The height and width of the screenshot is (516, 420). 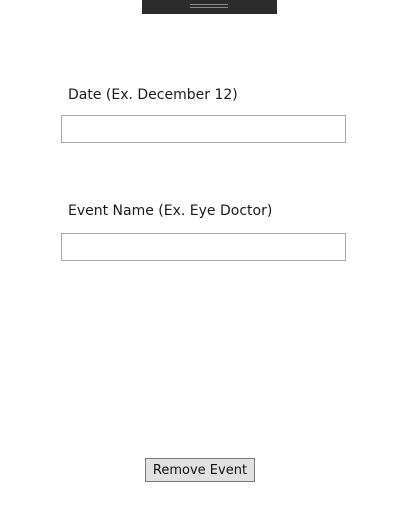 What do you see at coordinates (153, 95) in the screenshot?
I see `date-label: Date (Ex. December 12)` at bounding box center [153, 95].